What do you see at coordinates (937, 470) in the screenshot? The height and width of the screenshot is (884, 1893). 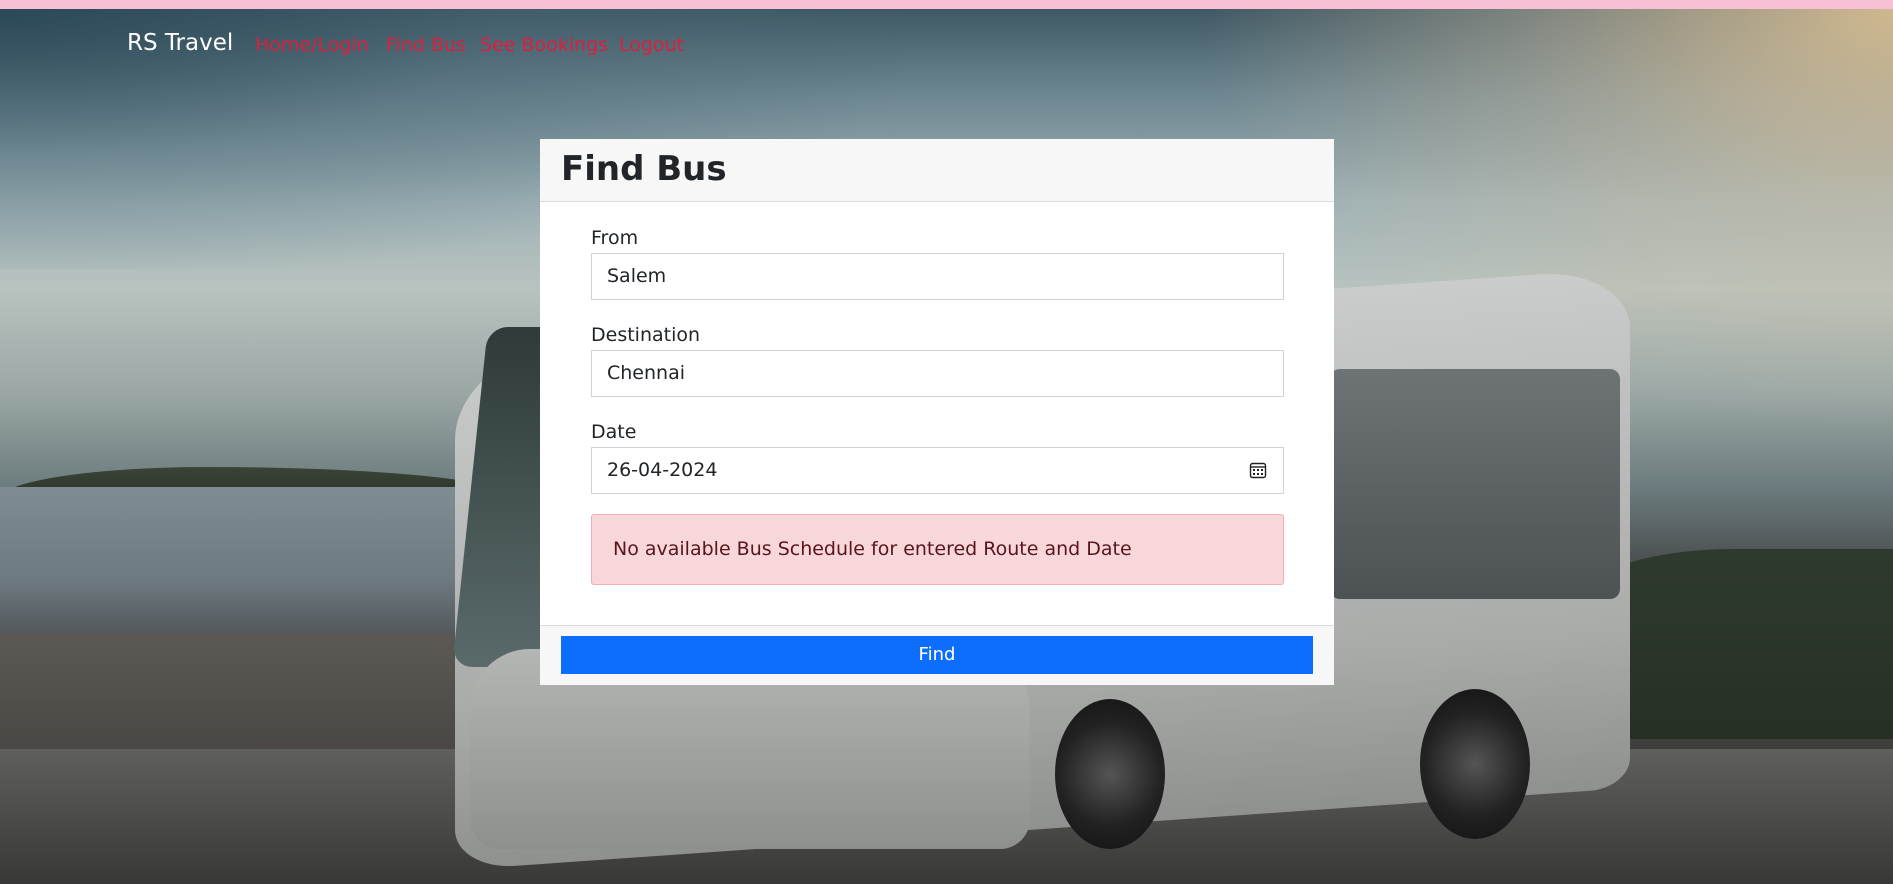 I see `date-input: 26-04-2024` at bounding box center [937, 470].